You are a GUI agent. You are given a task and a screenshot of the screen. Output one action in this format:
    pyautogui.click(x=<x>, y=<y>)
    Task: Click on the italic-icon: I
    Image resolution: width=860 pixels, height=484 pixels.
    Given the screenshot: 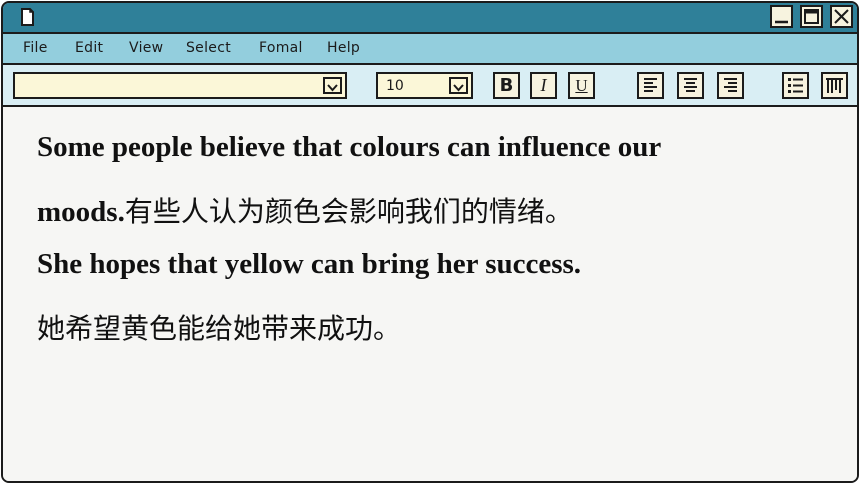 What is the action you would take?
    pyautogui.click(x=543, y=85)
    